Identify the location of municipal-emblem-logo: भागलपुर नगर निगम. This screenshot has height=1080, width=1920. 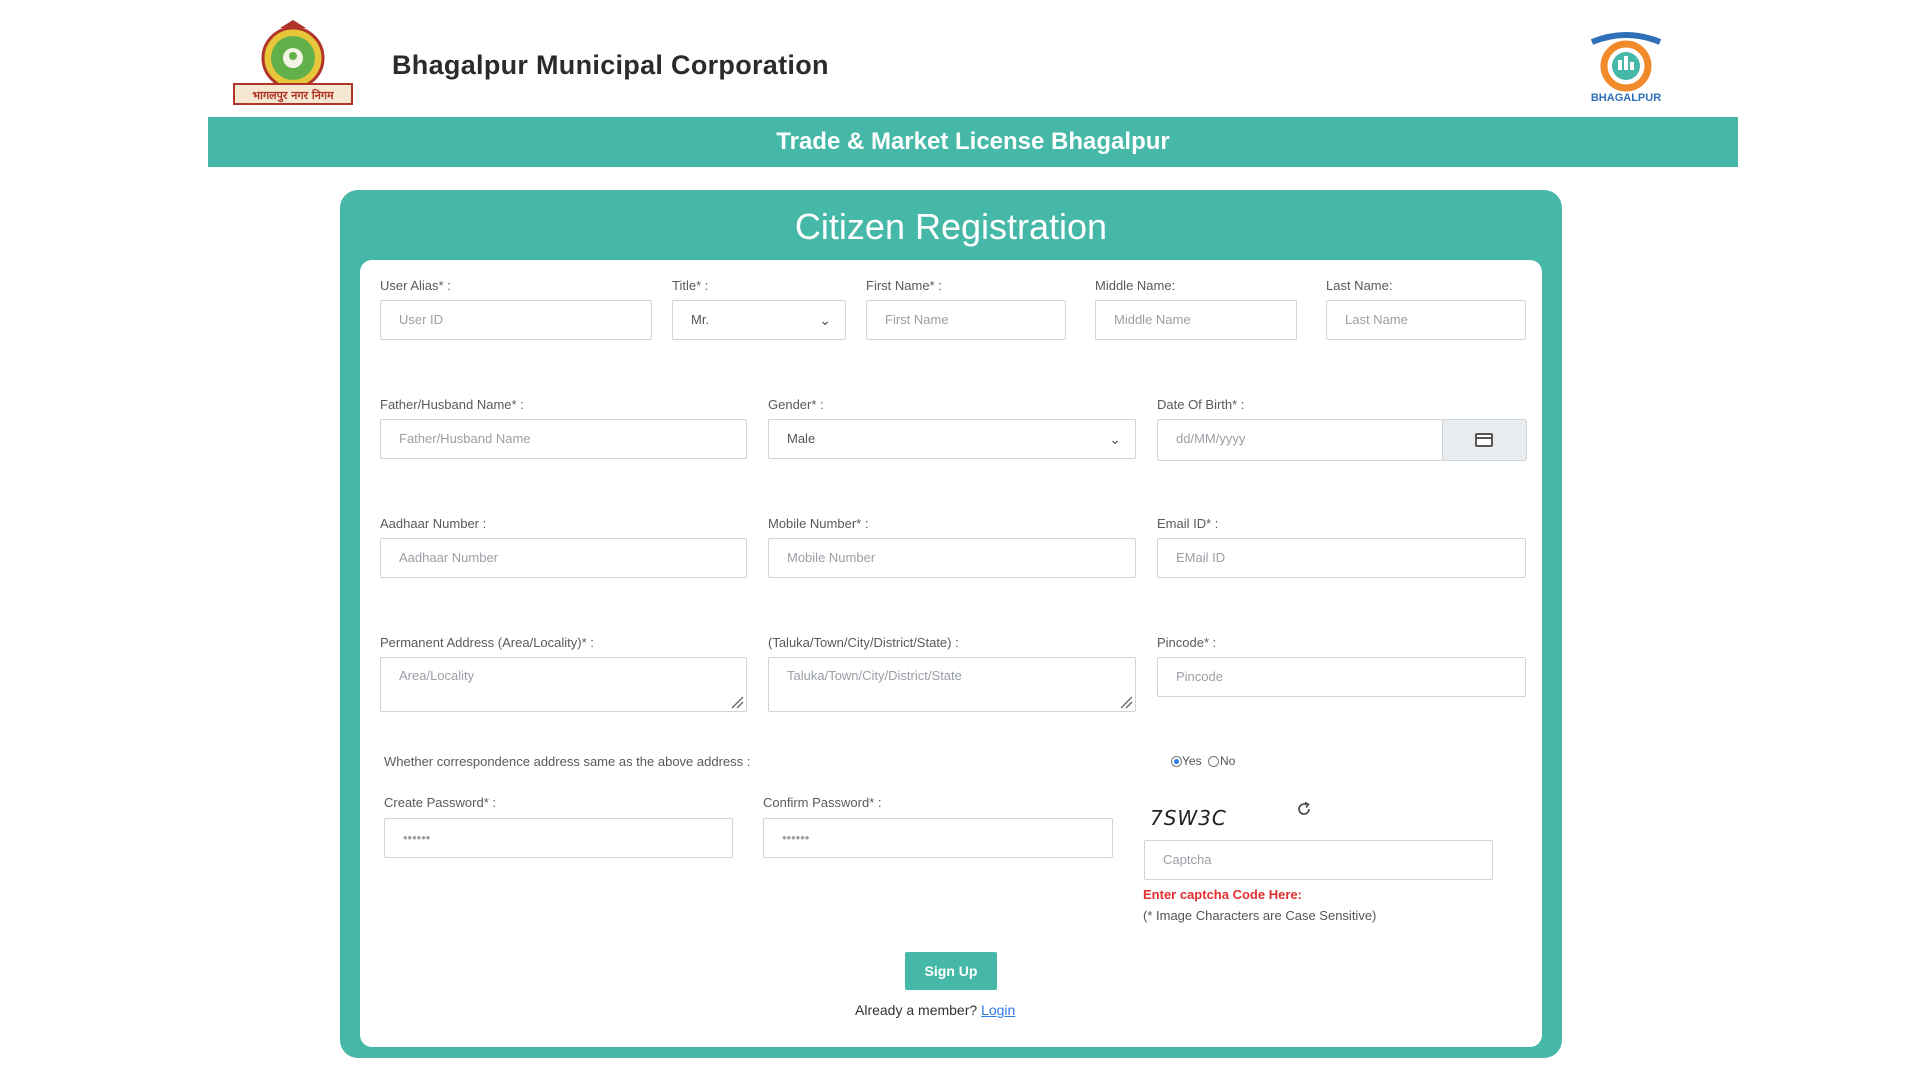
(293, 62).